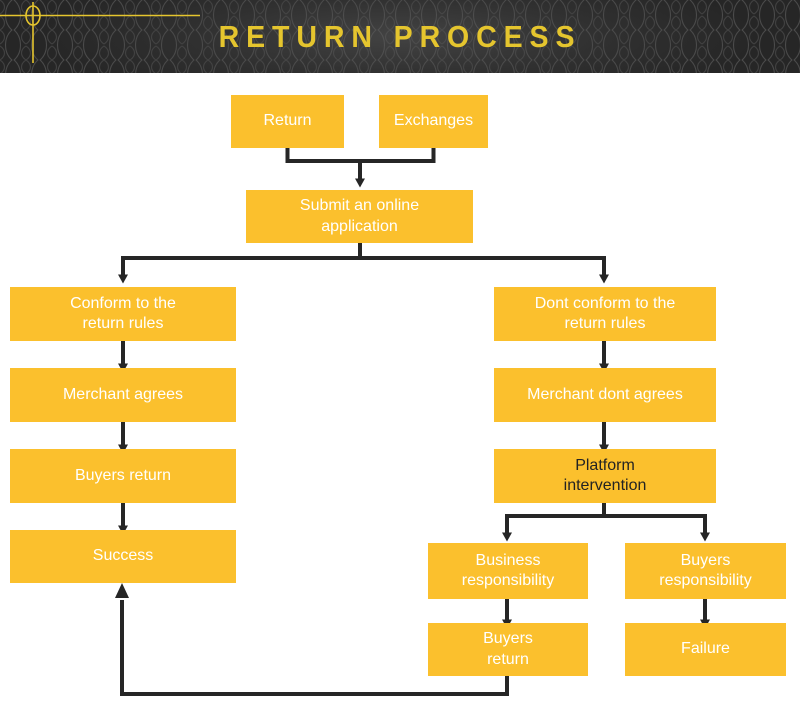  I want to click on node-conform-label: Conform to the return rules, so click(123, 314).